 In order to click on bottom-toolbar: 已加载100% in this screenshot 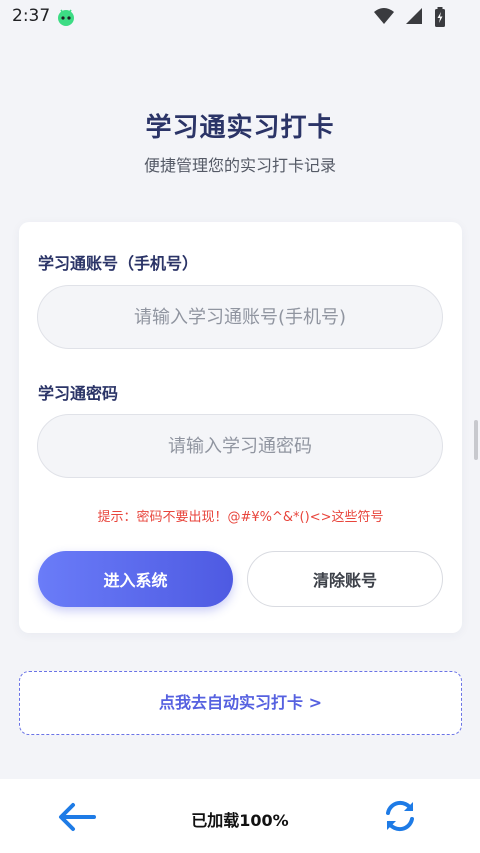, I will do `click(240, 816)`.